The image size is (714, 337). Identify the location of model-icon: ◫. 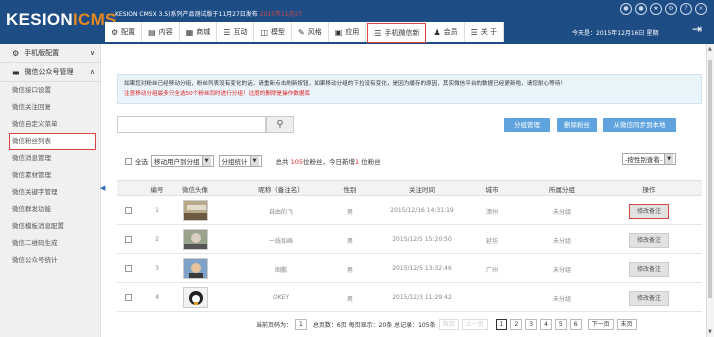
(264, 32).